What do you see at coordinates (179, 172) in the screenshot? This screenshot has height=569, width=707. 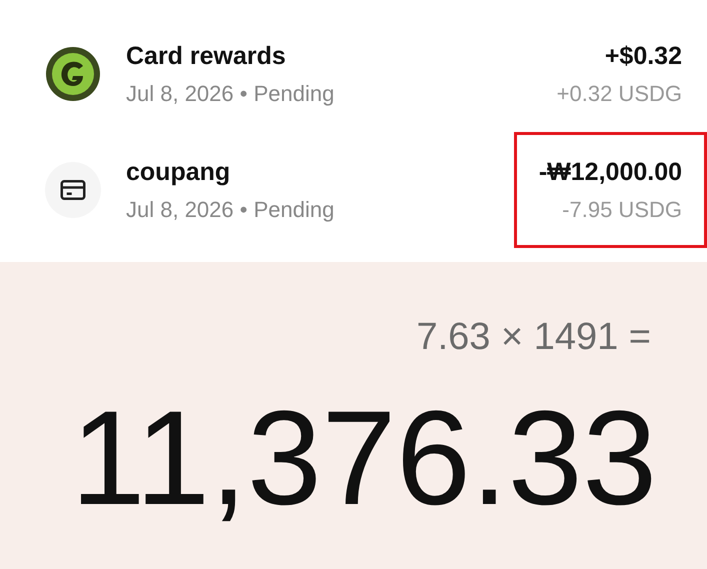 I see `transaction-name: coupang` at bounding box center [179, 172].